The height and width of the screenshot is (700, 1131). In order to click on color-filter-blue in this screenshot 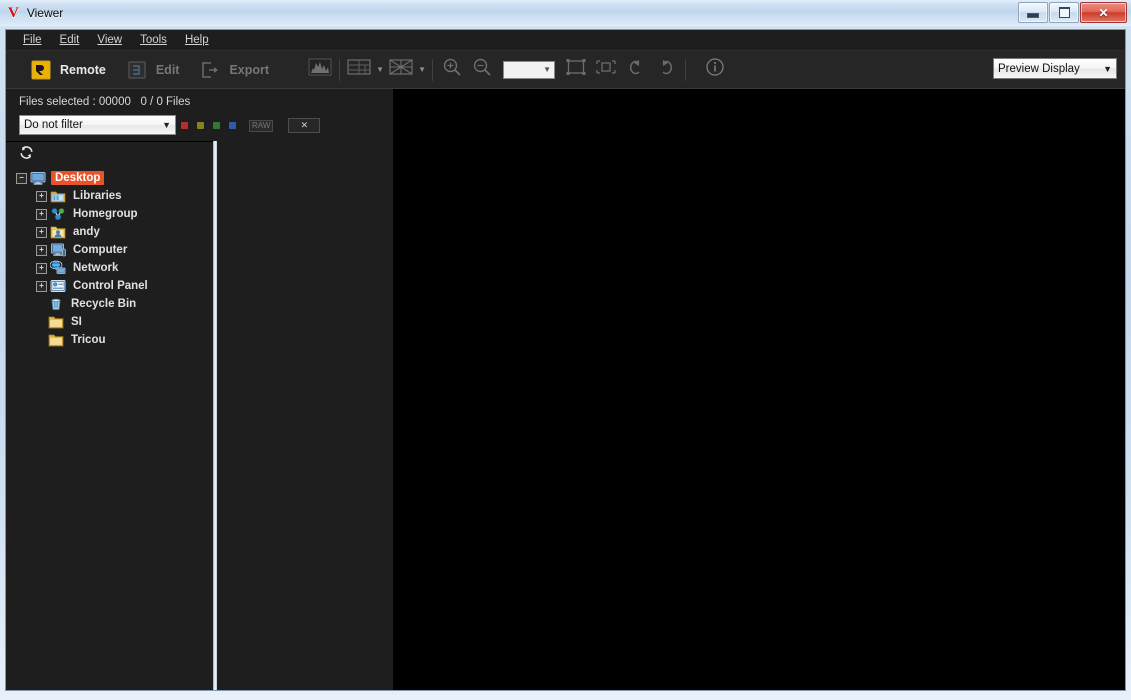, I will do `click(232, 125)`.